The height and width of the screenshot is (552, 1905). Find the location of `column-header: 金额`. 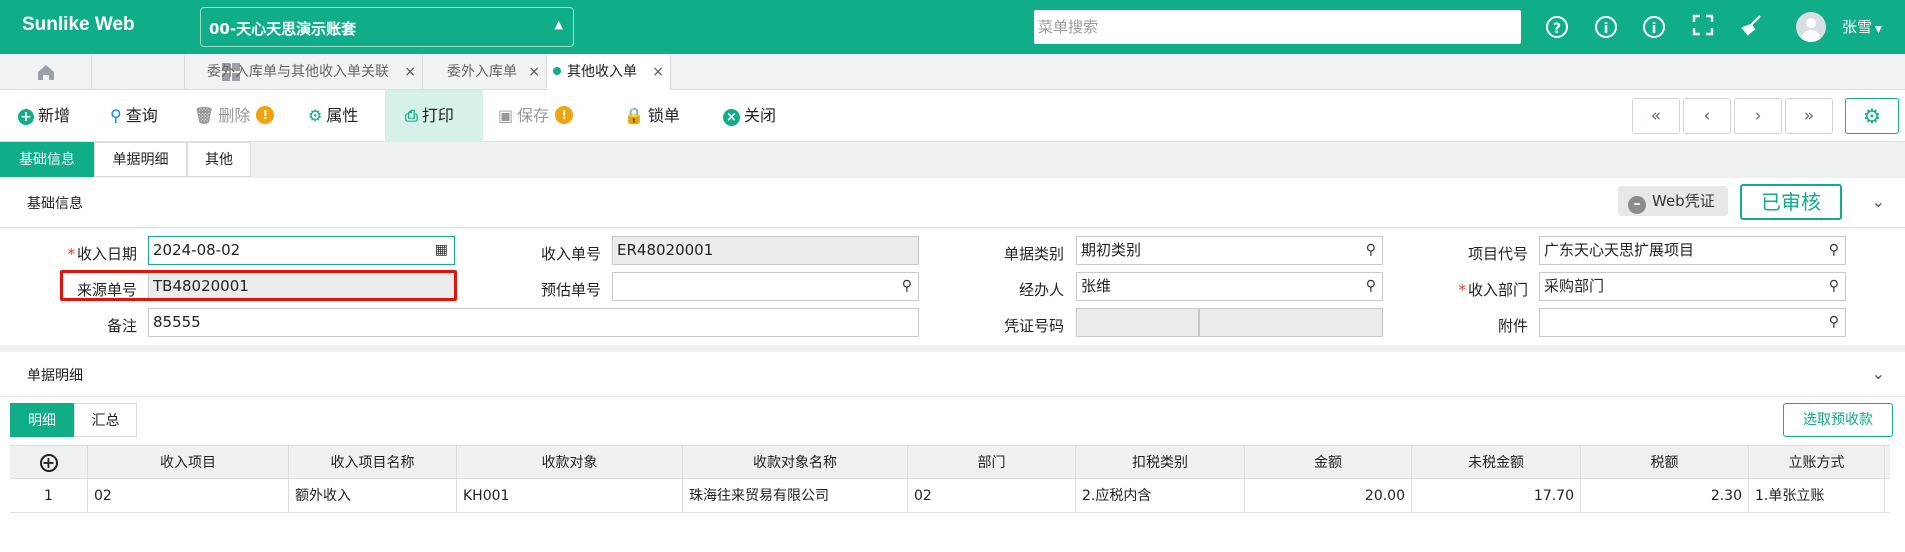

column-header: 金额 is located at coordinates (1328, 463).